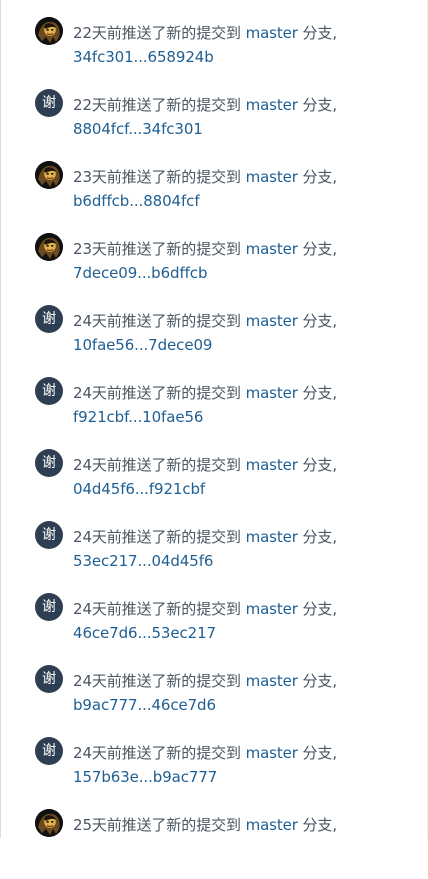  I want to click on commit-compare-link: 46ce7d6...53ec217, so click(238, 633).